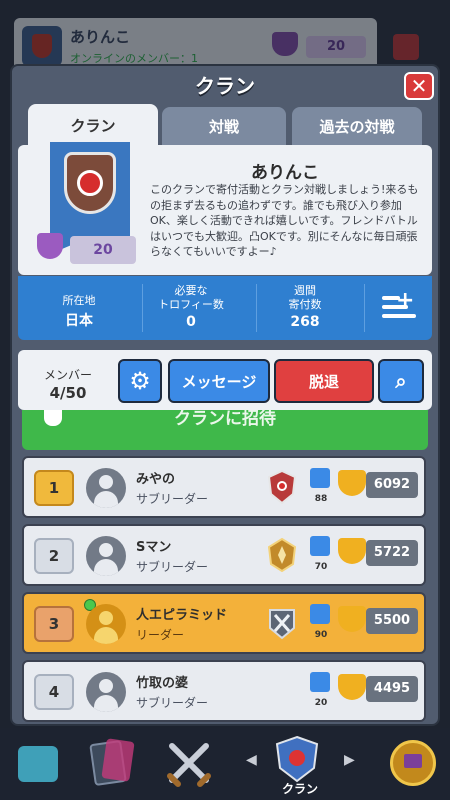 This screenshot has height=800, width=450. I want to click on stat-weekly-label-1: 週間, so click(305, 290).